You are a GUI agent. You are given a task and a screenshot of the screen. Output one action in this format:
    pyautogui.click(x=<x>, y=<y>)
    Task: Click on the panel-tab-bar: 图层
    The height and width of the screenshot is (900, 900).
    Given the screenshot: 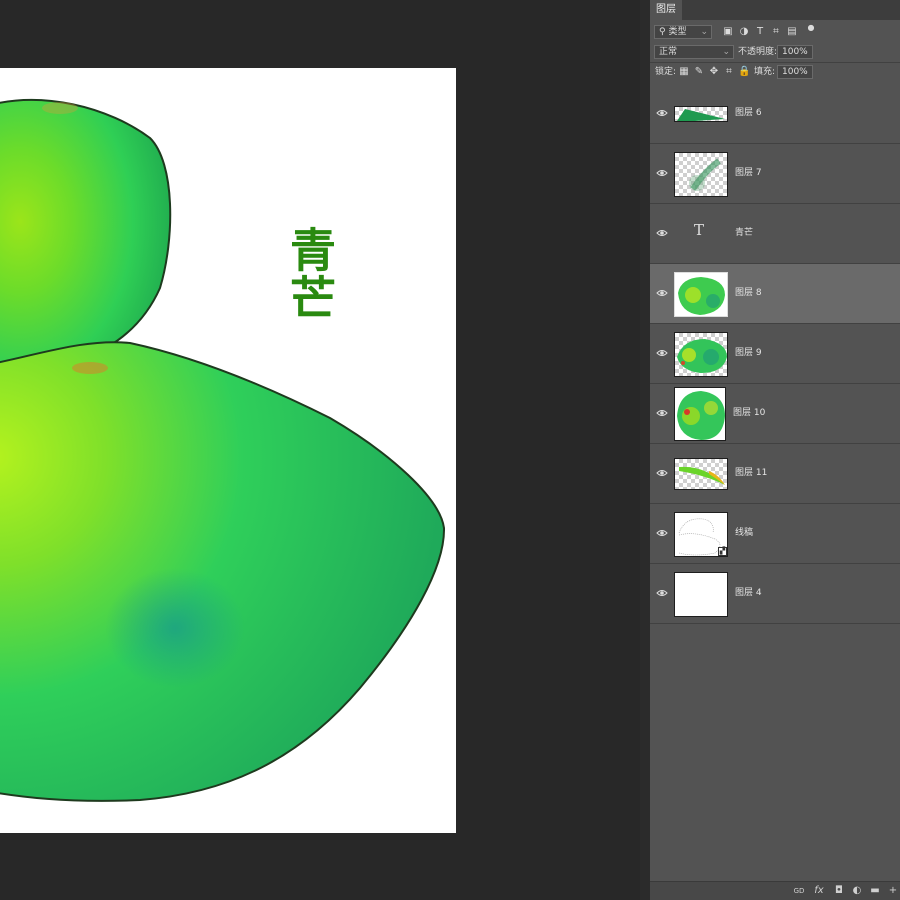 What is the action you would take?
    pyautogui.click(x=775, y=10)
    